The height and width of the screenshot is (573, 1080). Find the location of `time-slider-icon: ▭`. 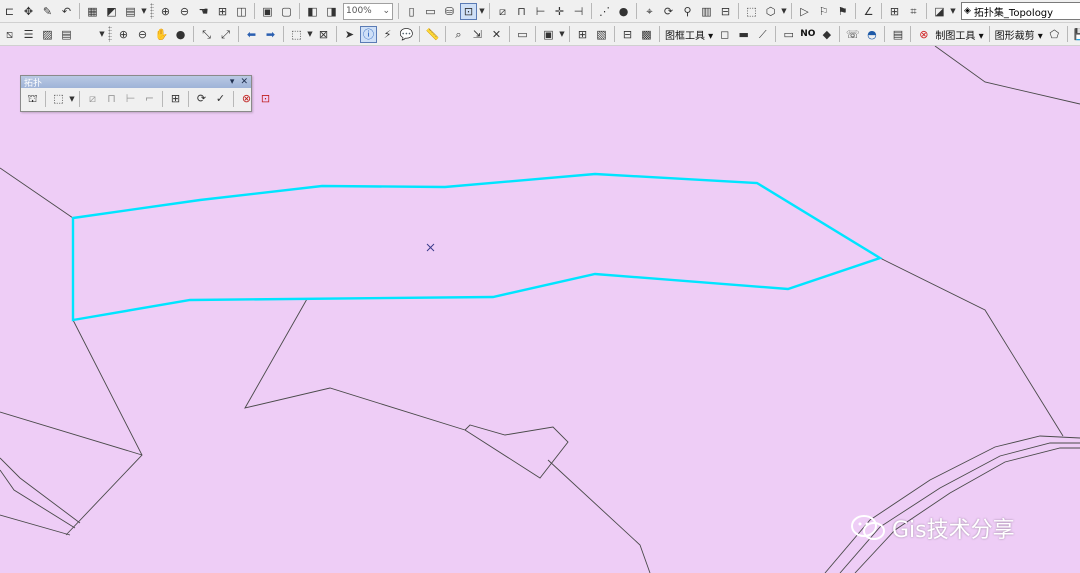

time-slider-icon: ▭ is located at coordinates (522, 34).